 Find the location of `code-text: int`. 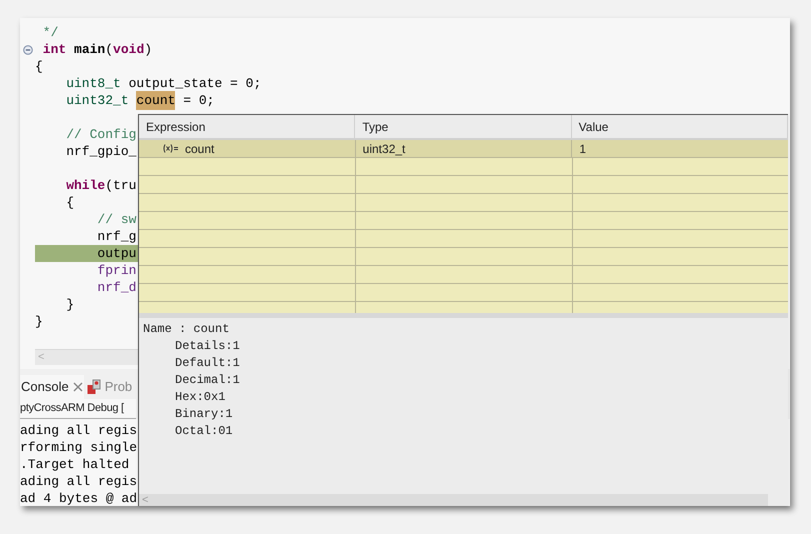

code-text: int is located at coordinates (54, 49).